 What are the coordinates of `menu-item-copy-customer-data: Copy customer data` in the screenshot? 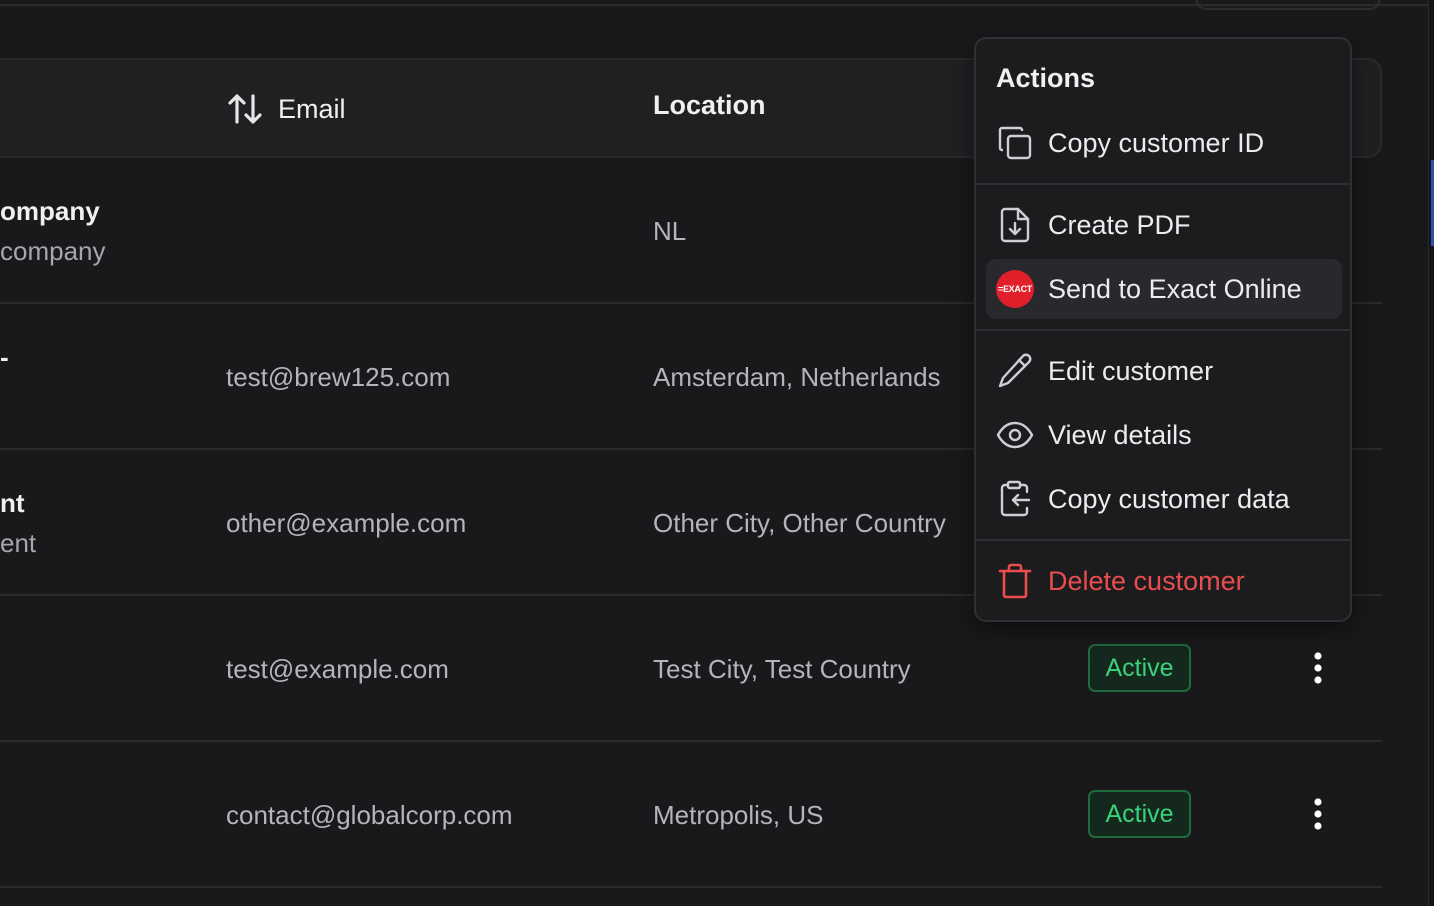 It's located at (1164, 499).